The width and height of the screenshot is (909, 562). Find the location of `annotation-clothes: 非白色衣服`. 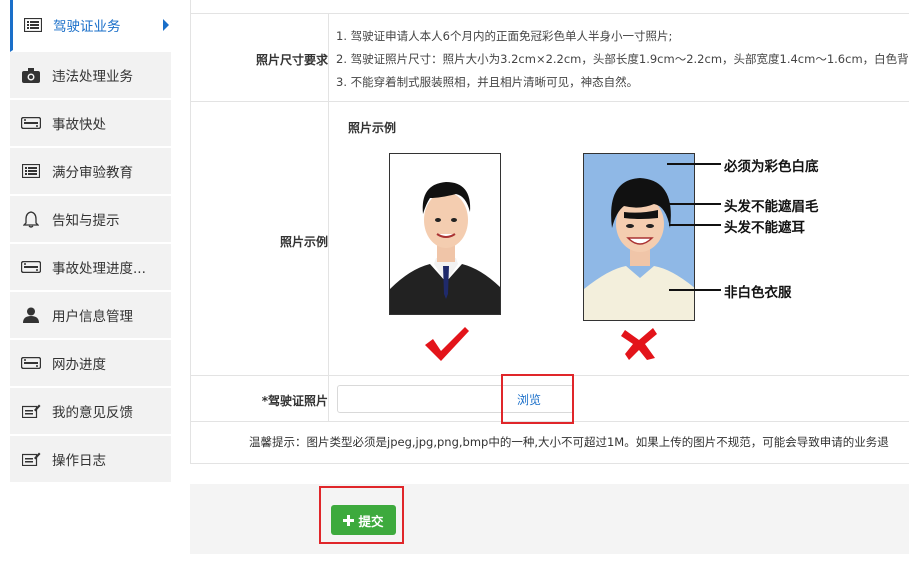

annotation-clothes: 非白色衣服 is located at coordinates (758, 293).